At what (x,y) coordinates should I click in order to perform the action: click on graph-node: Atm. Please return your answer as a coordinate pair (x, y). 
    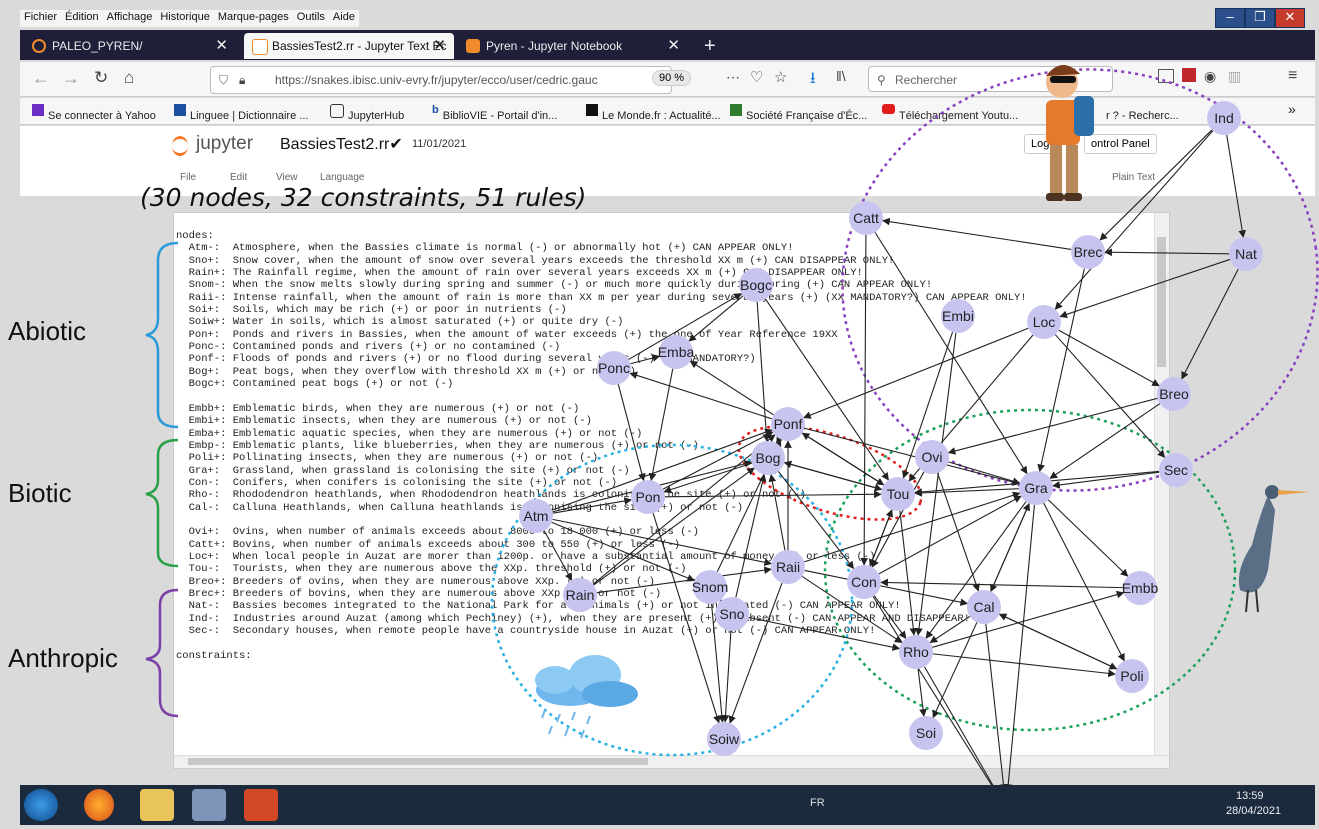
    Looking at the image, I should click on (536, 516).